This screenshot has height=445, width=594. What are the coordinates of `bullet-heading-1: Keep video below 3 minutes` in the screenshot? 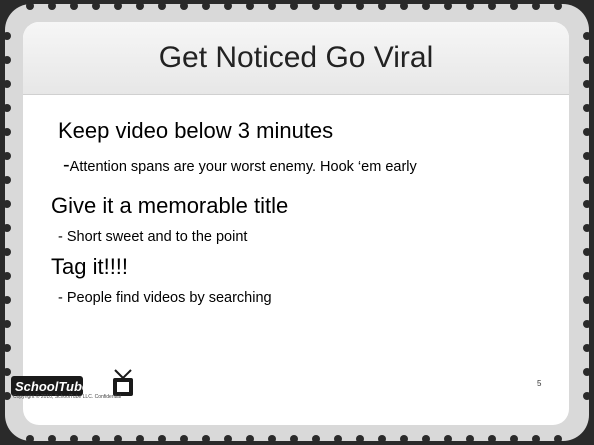 It's located at (196, 130).